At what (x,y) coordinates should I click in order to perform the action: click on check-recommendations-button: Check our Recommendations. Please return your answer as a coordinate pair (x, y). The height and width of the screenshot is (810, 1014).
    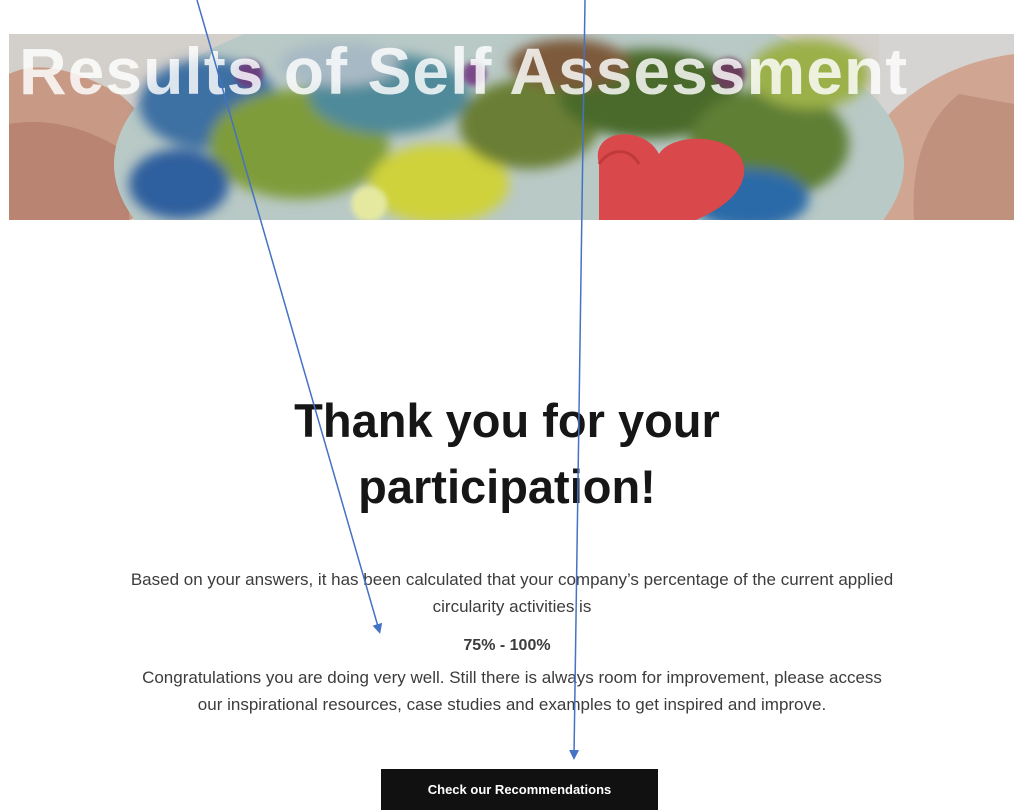
    Looking at the image, I should click on (519, 789).